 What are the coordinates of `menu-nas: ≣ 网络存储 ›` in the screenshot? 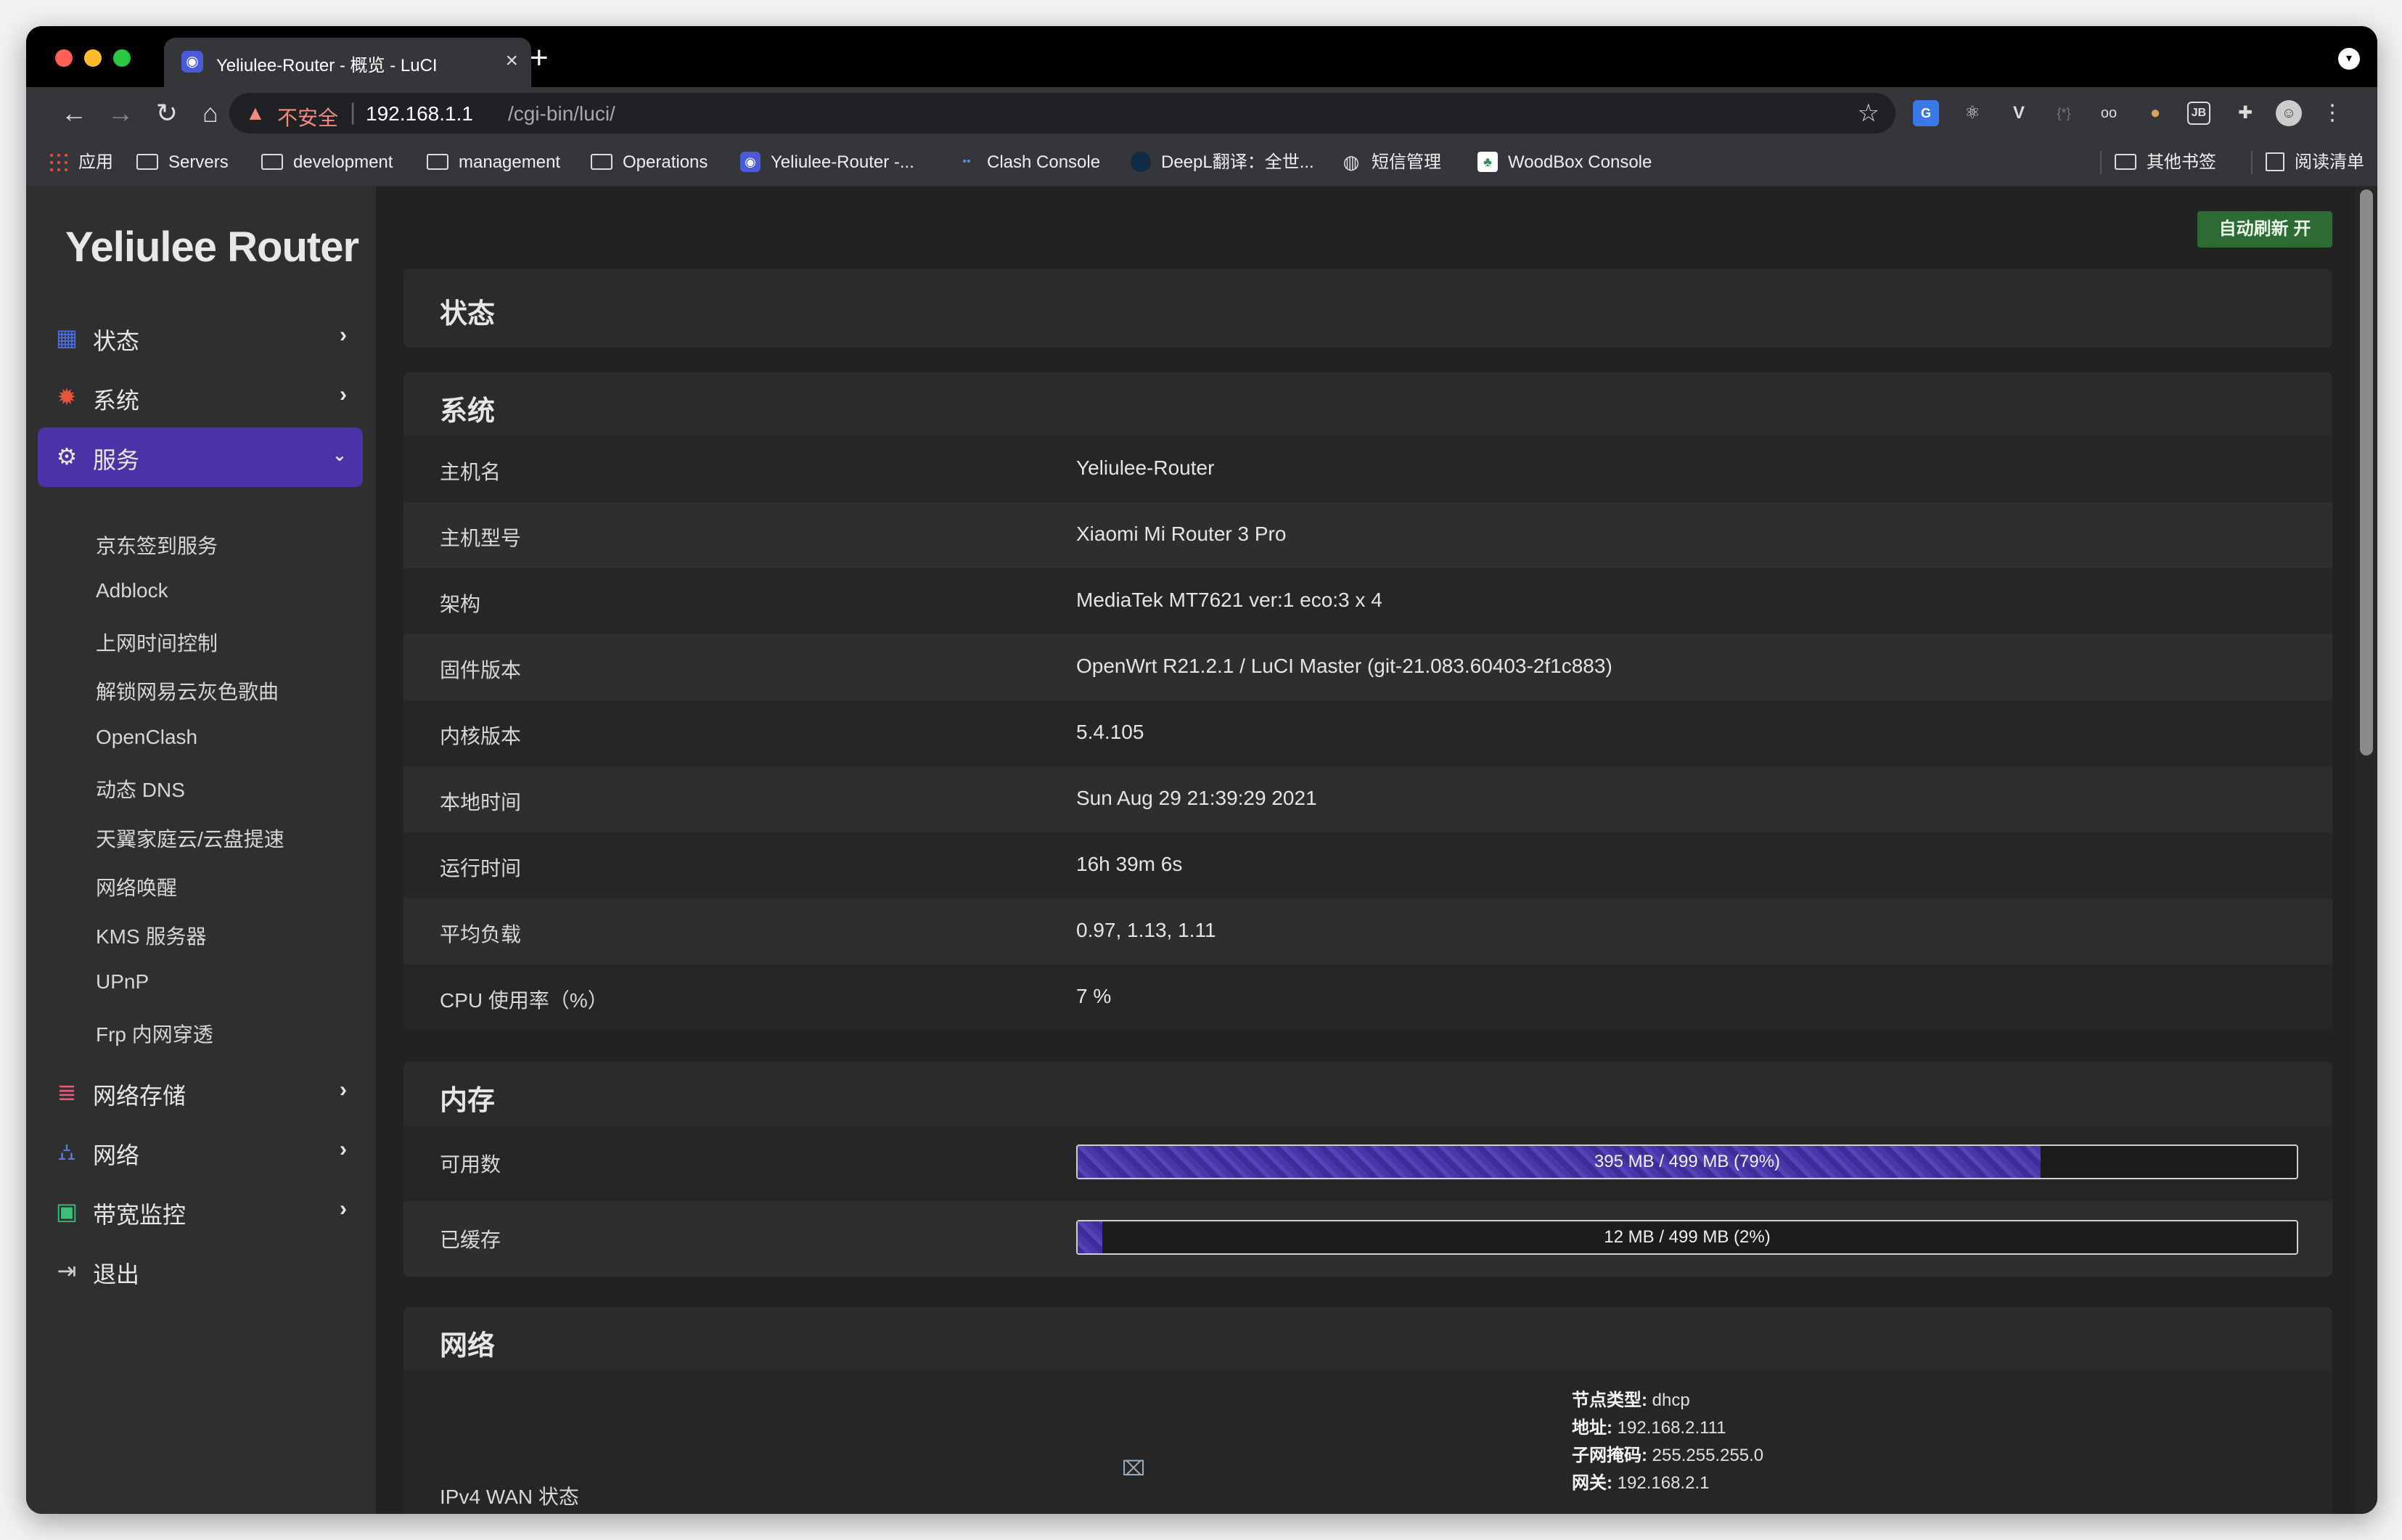 It's located at (200, 1093).